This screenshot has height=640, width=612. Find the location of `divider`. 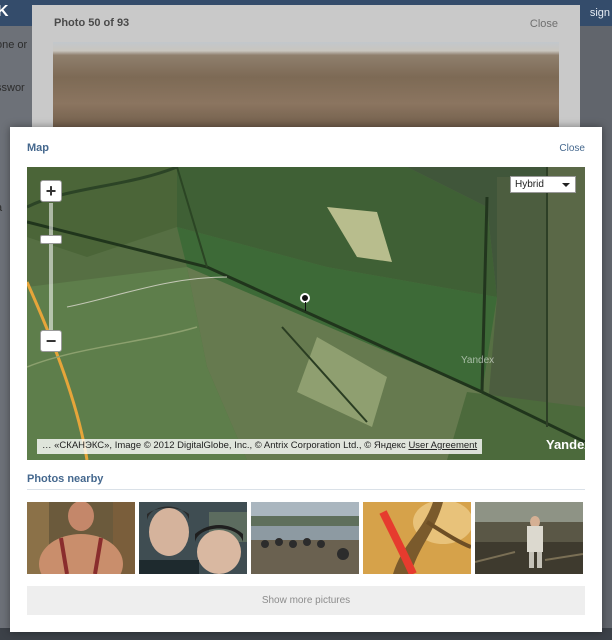

divider is located at coordinates (306, 489).